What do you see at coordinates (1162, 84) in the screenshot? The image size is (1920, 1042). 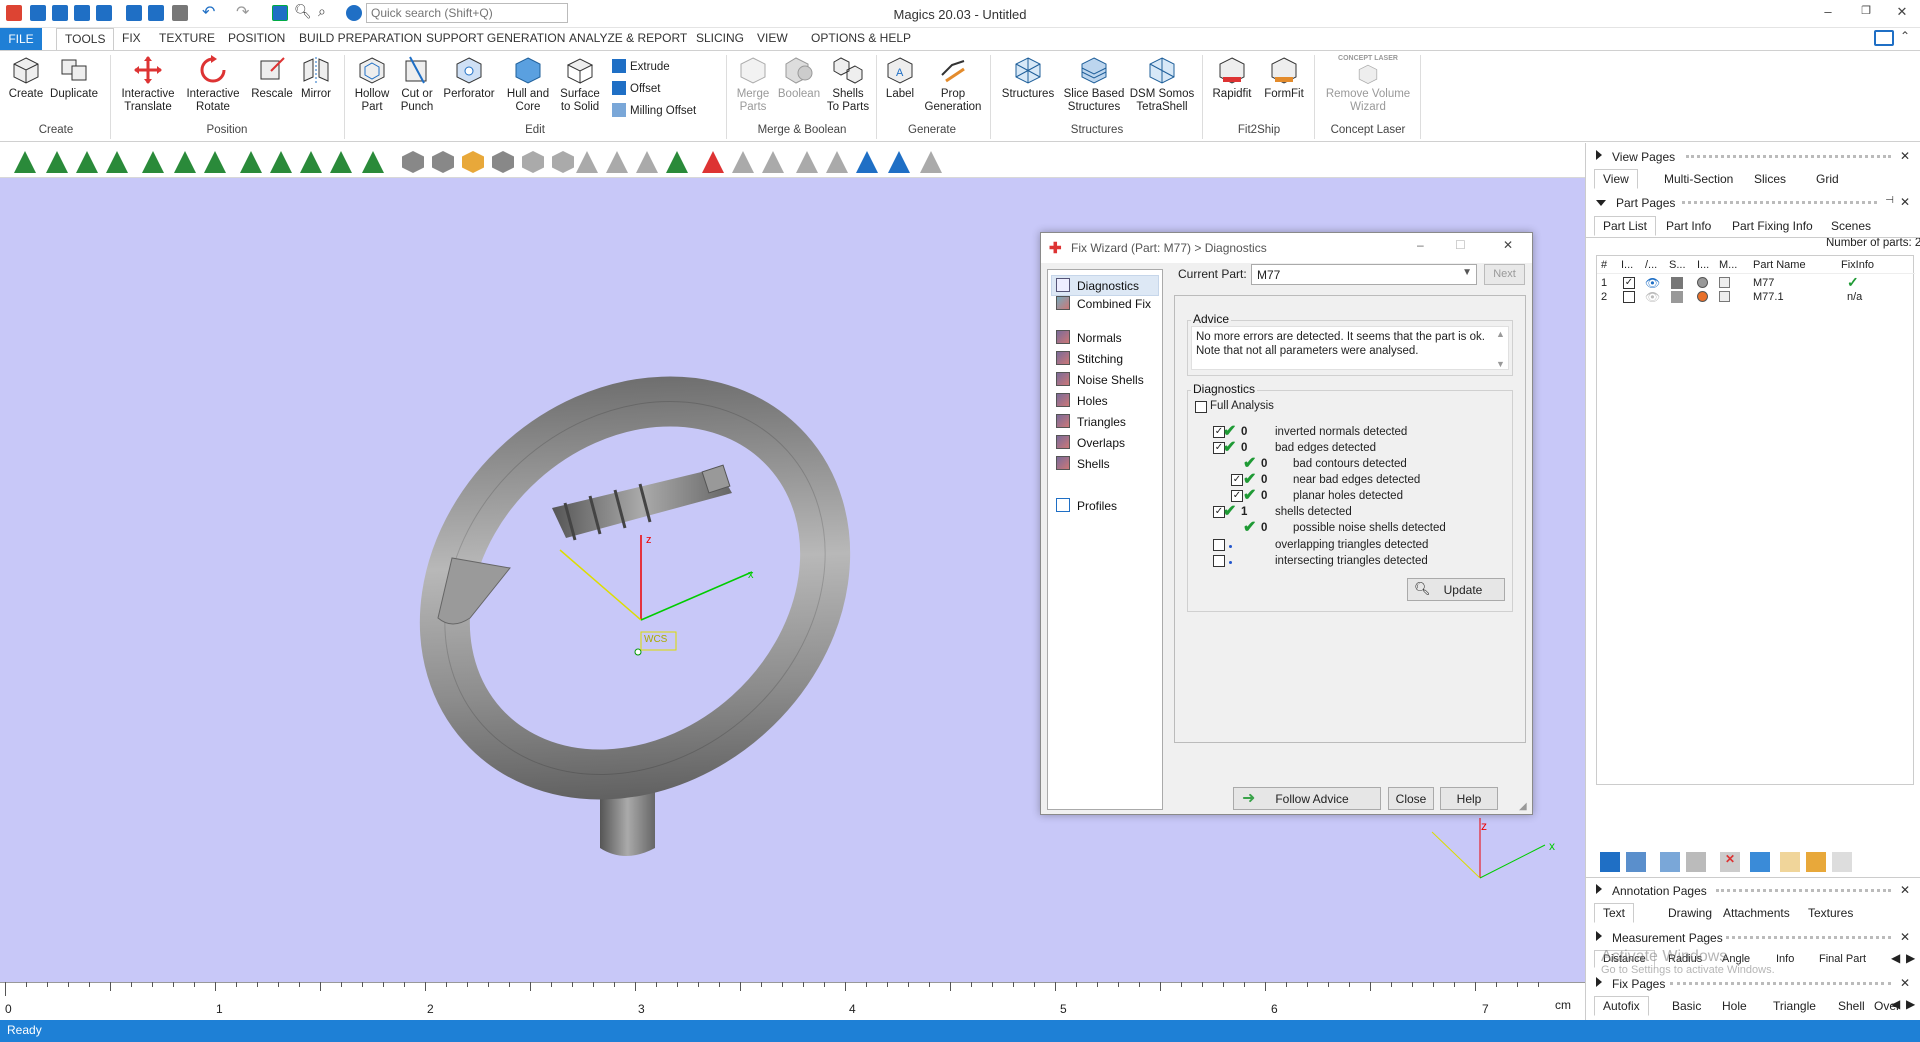 I see `dsm-somos-tetrashell-button: DSM Somos TetraShell` at bounding box center [1162, 84].